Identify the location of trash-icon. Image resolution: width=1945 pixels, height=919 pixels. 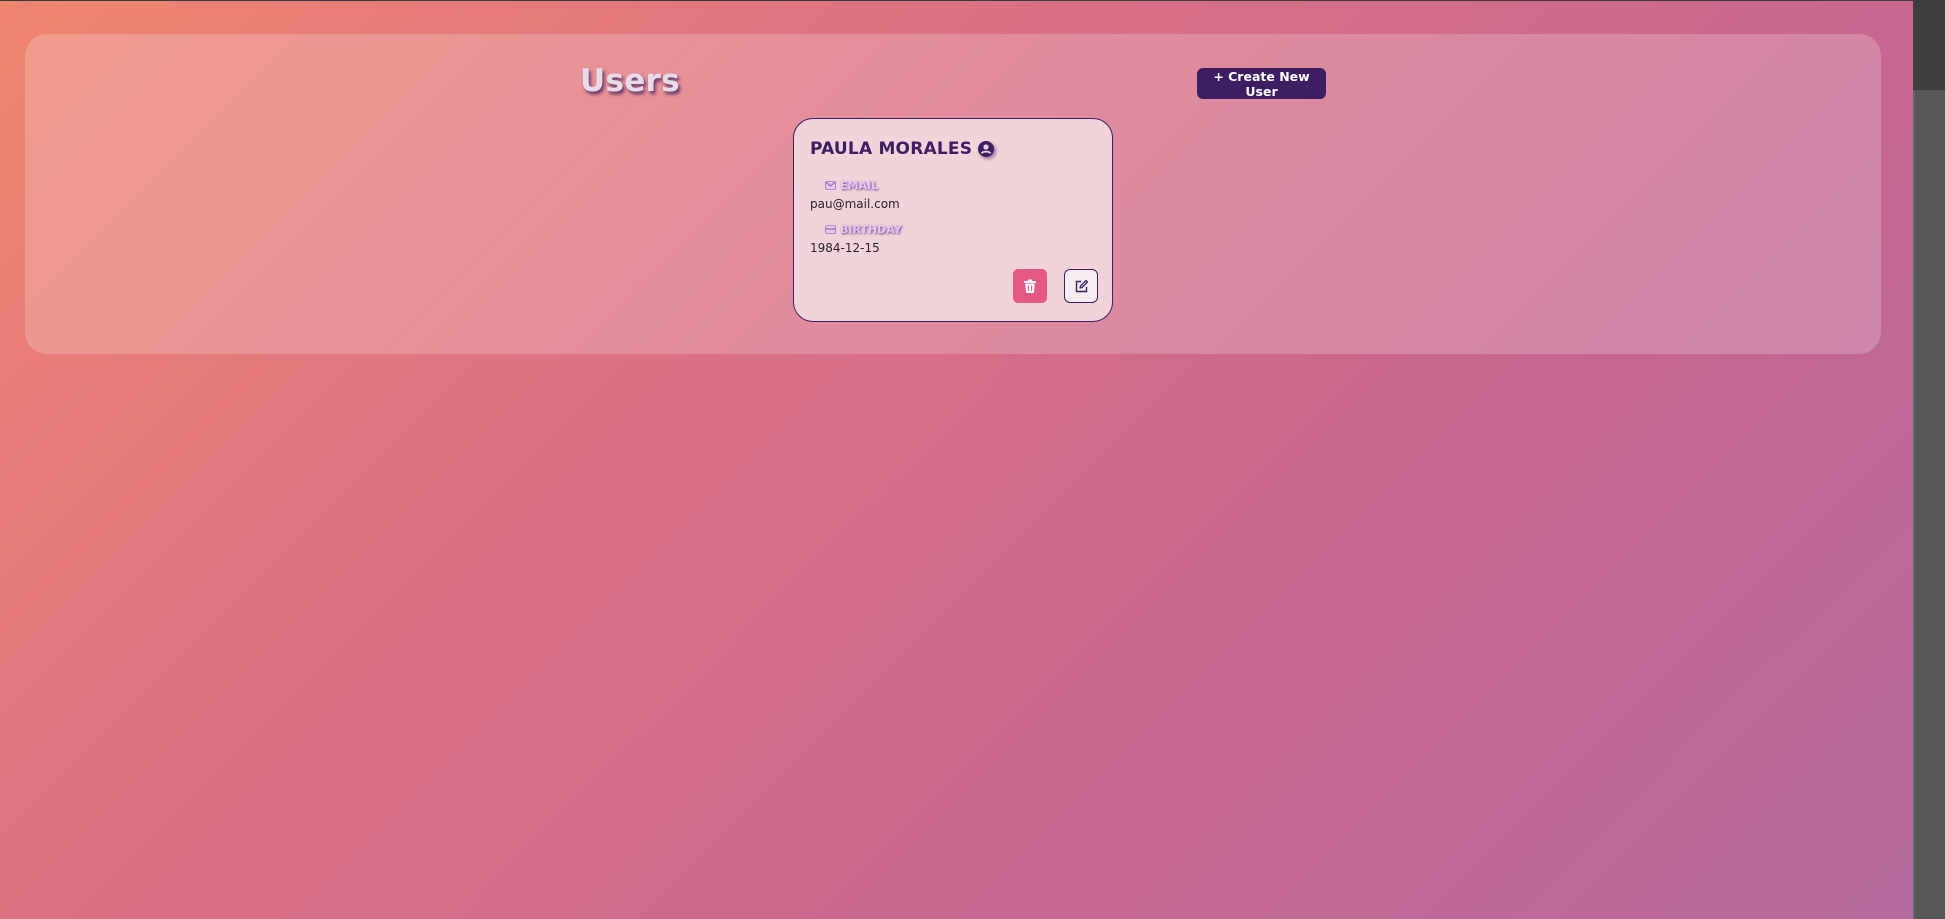
(1030, 286).